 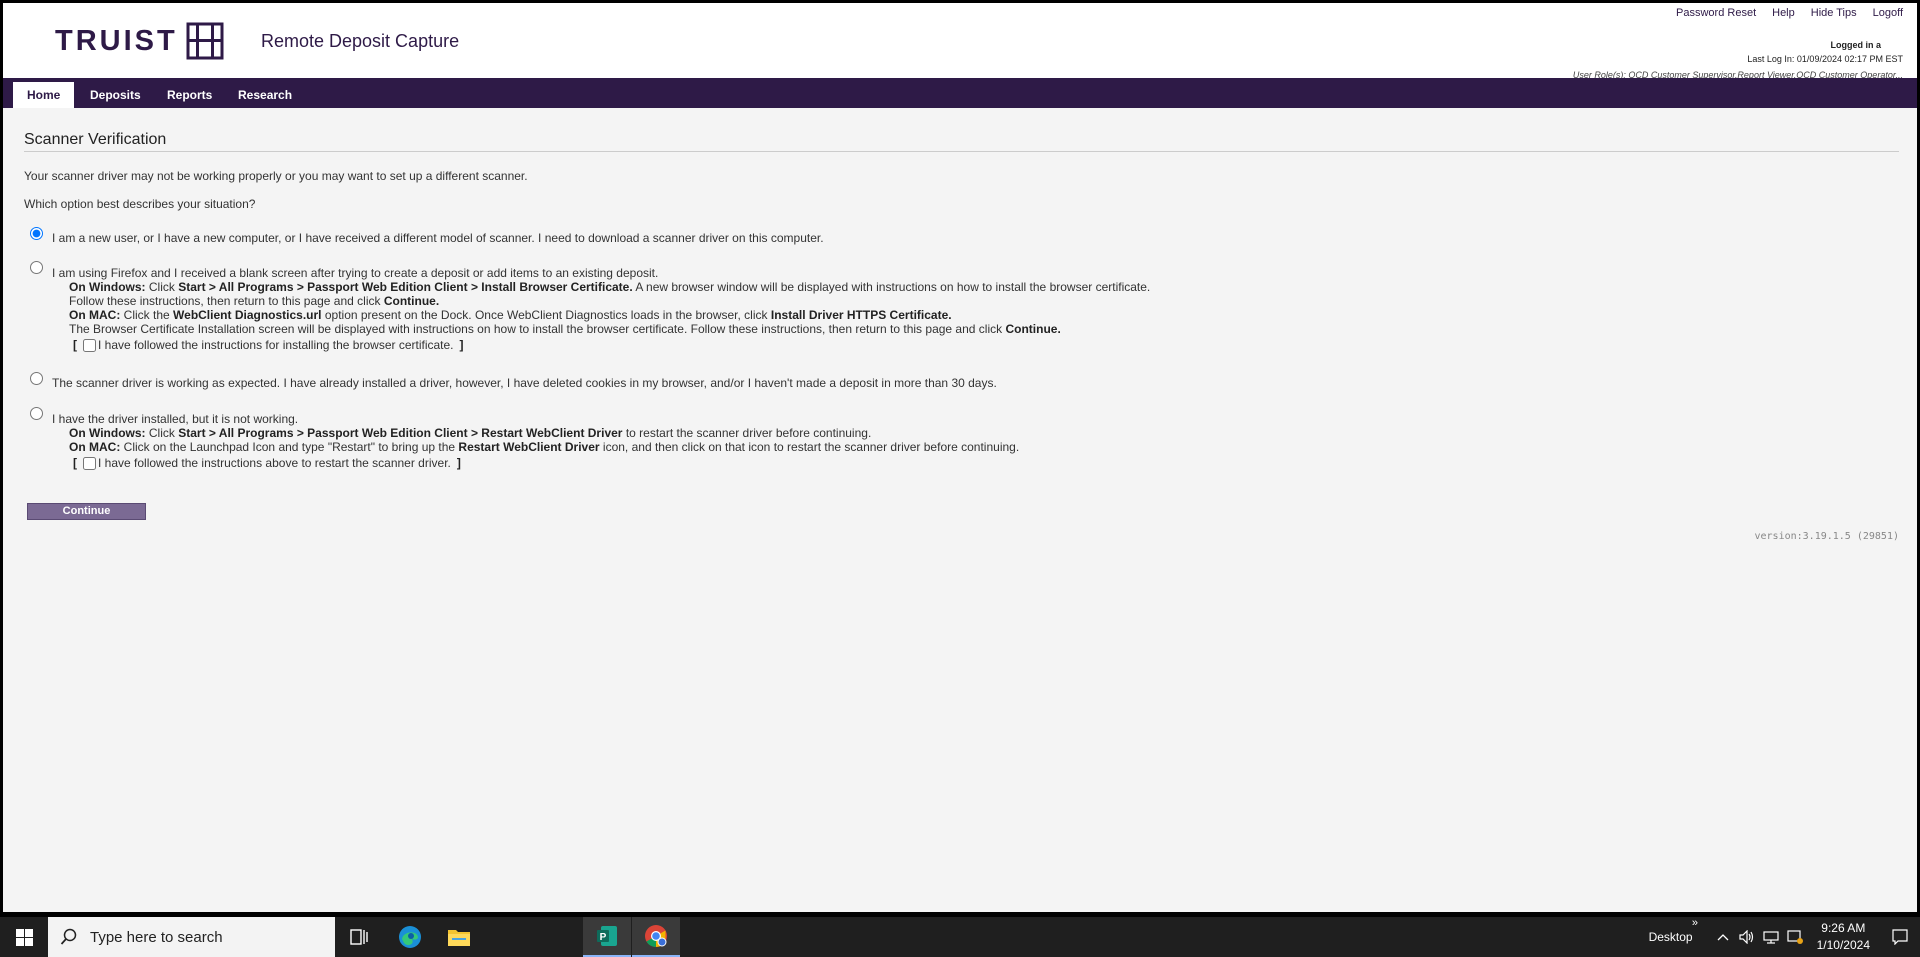 I want to click on security-button, so click(x=1795, y=937).